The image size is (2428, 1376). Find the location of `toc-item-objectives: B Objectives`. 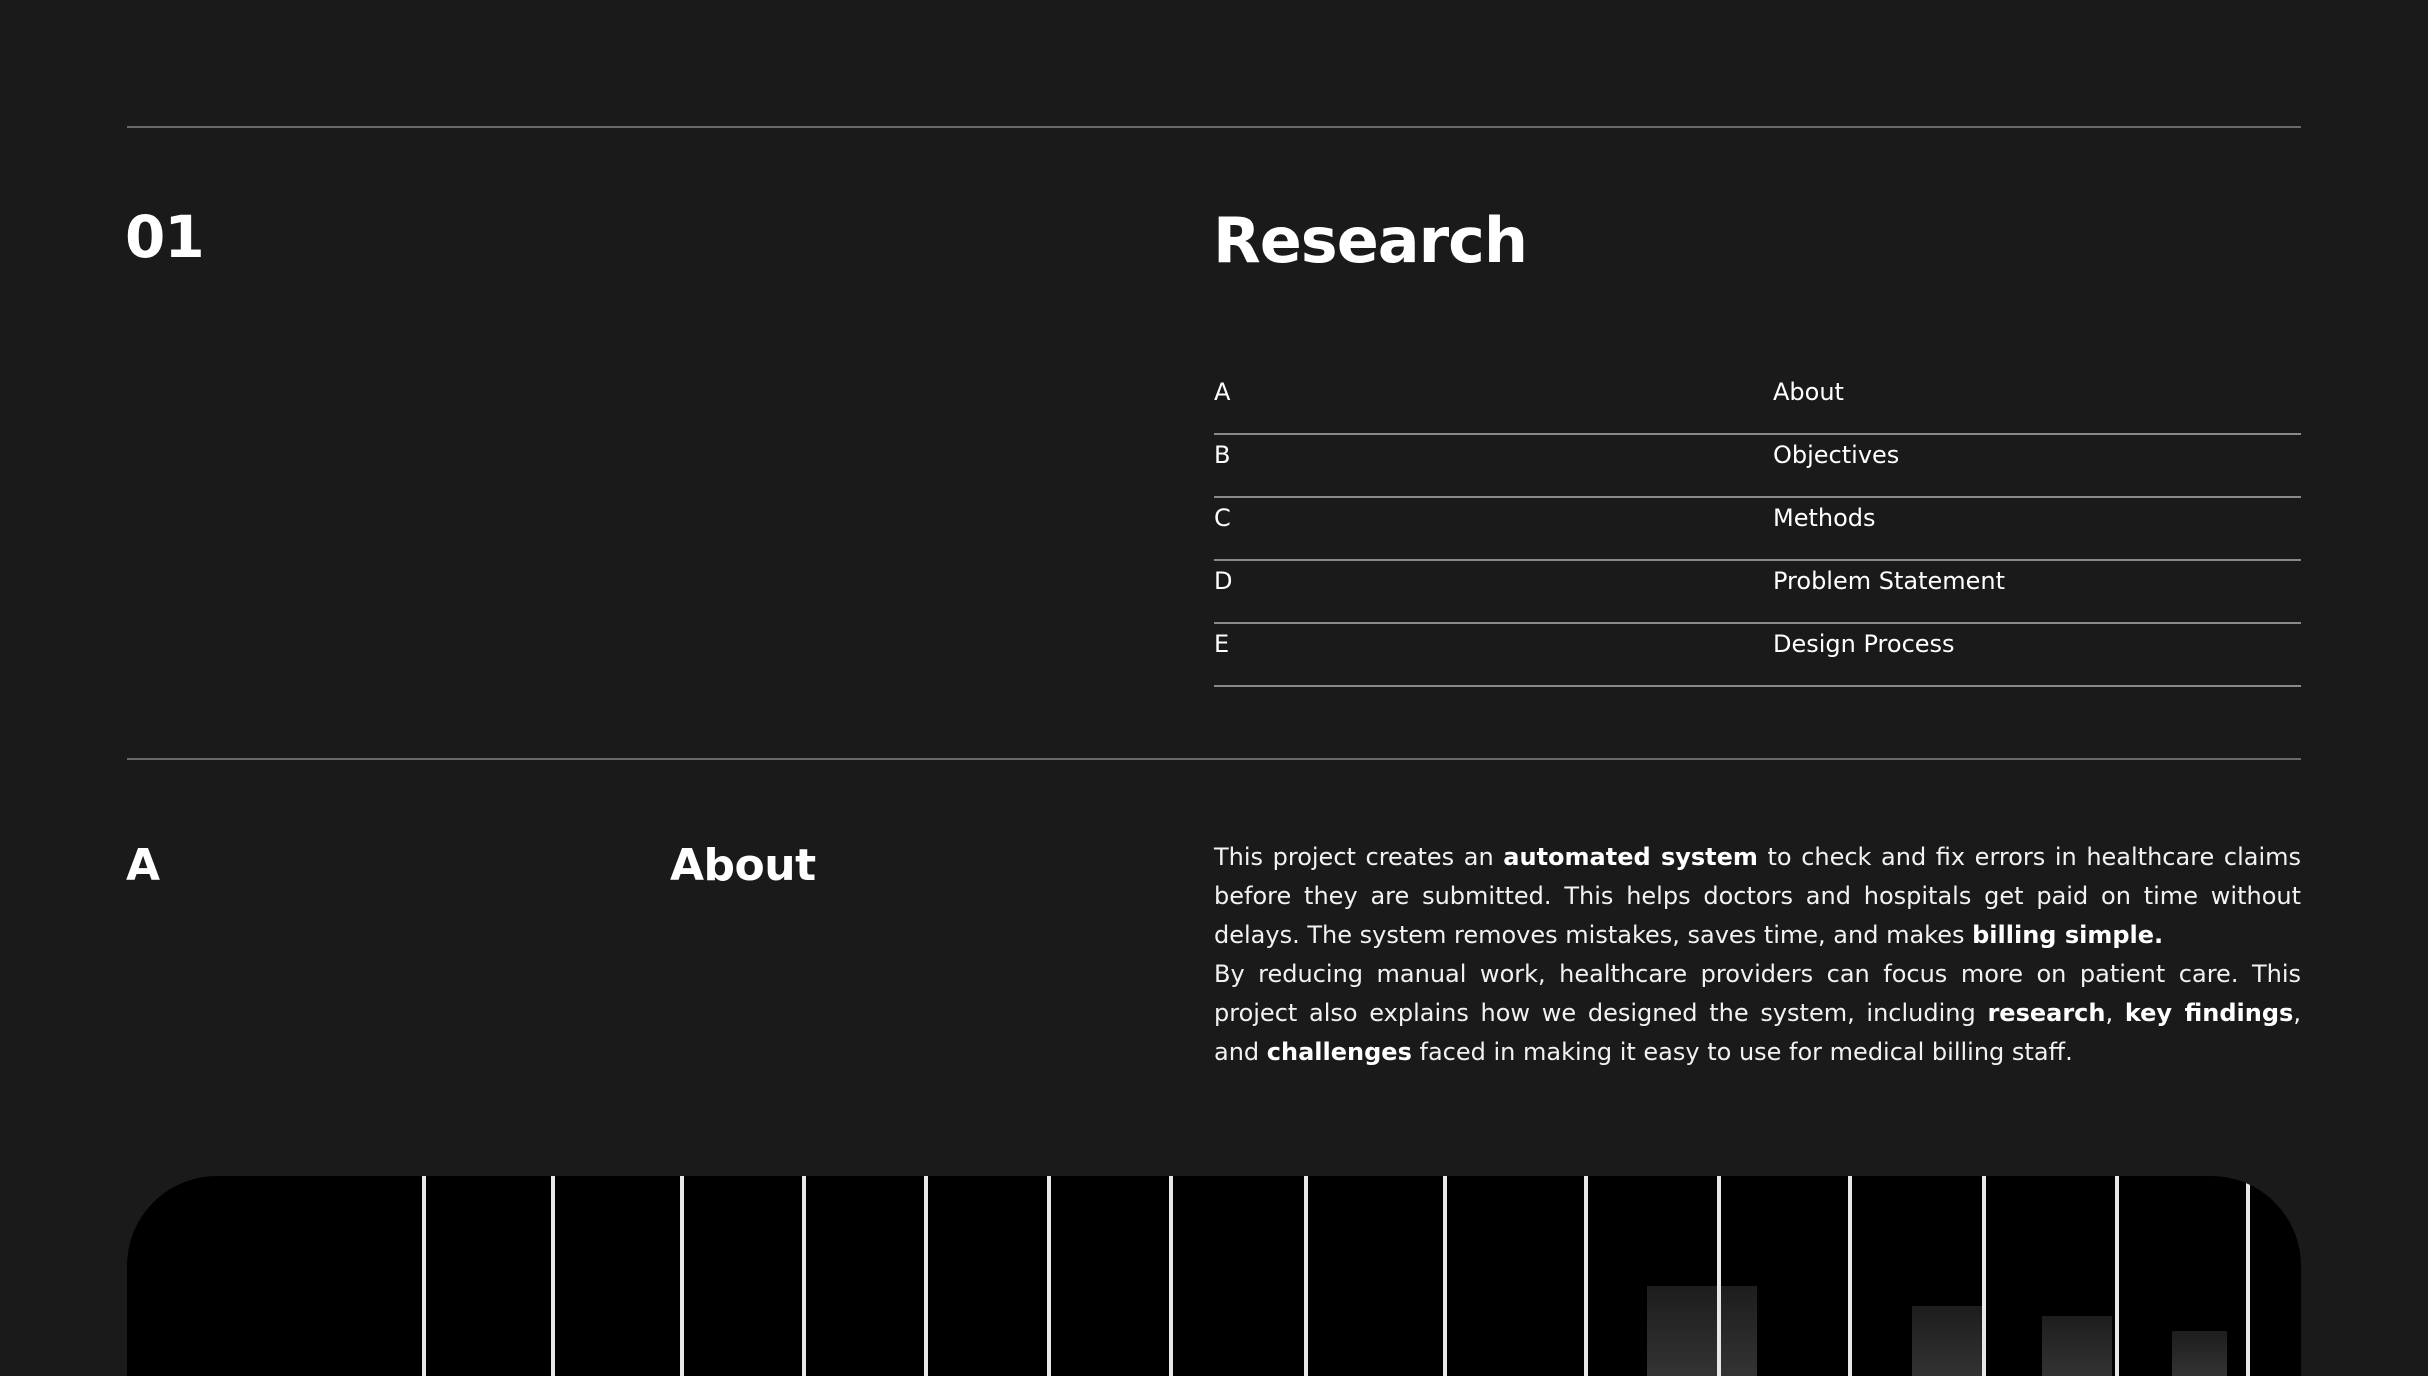

toc-item-objectives: B Objectives is located at coordinates (1757, 466).